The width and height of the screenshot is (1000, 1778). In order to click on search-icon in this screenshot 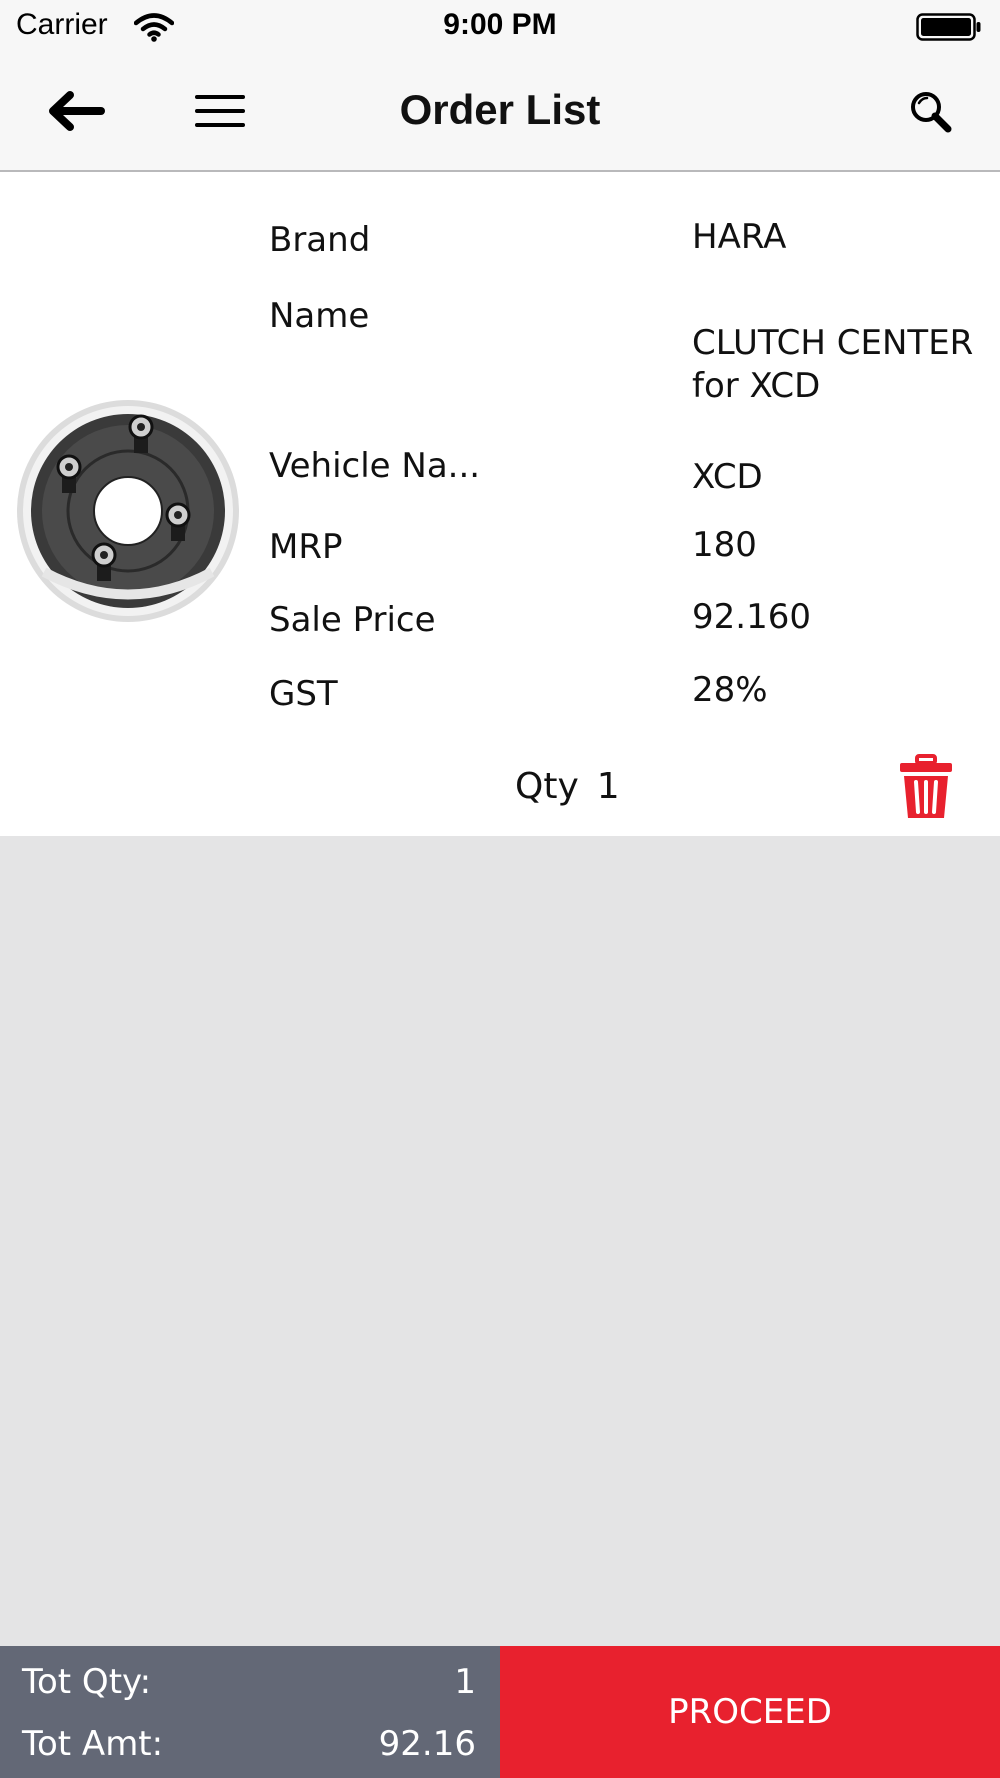, I will do `click(931, 112)`.